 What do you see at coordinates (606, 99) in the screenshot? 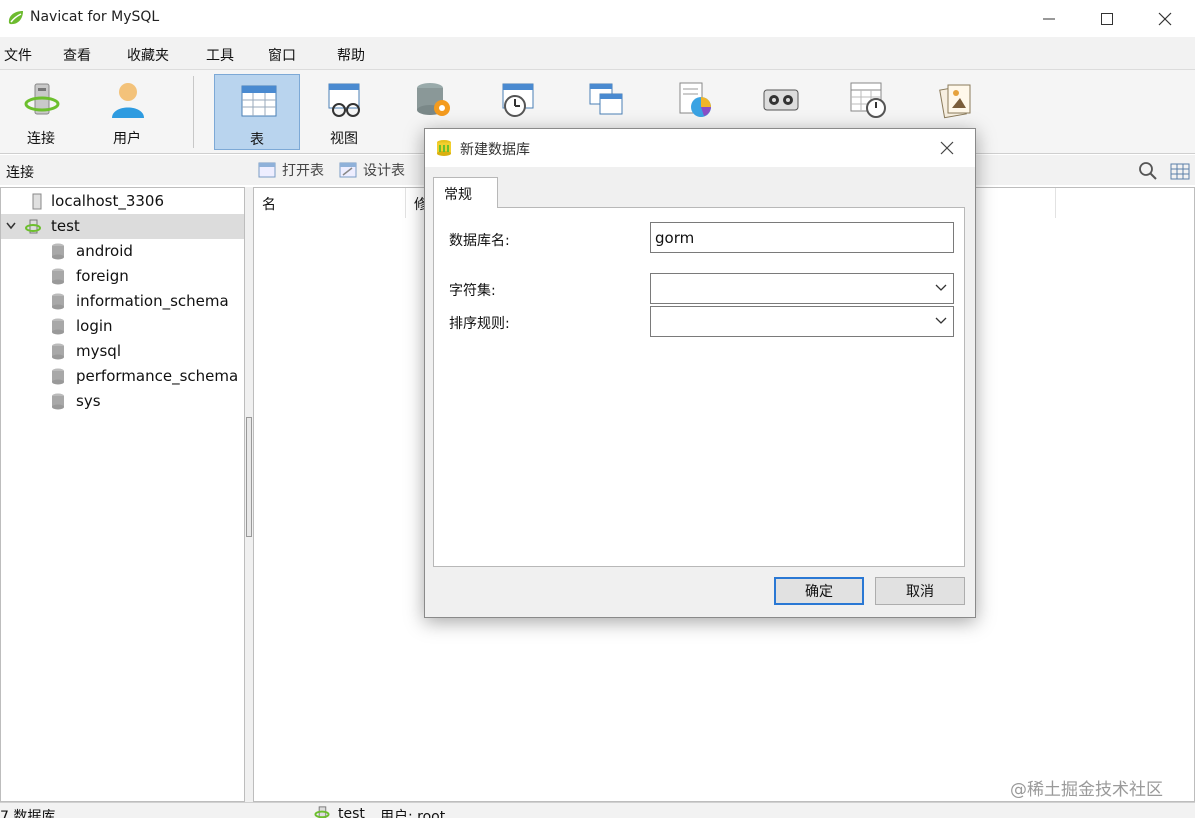
I see `query-windows-icon` at bounding box center [606, 99].